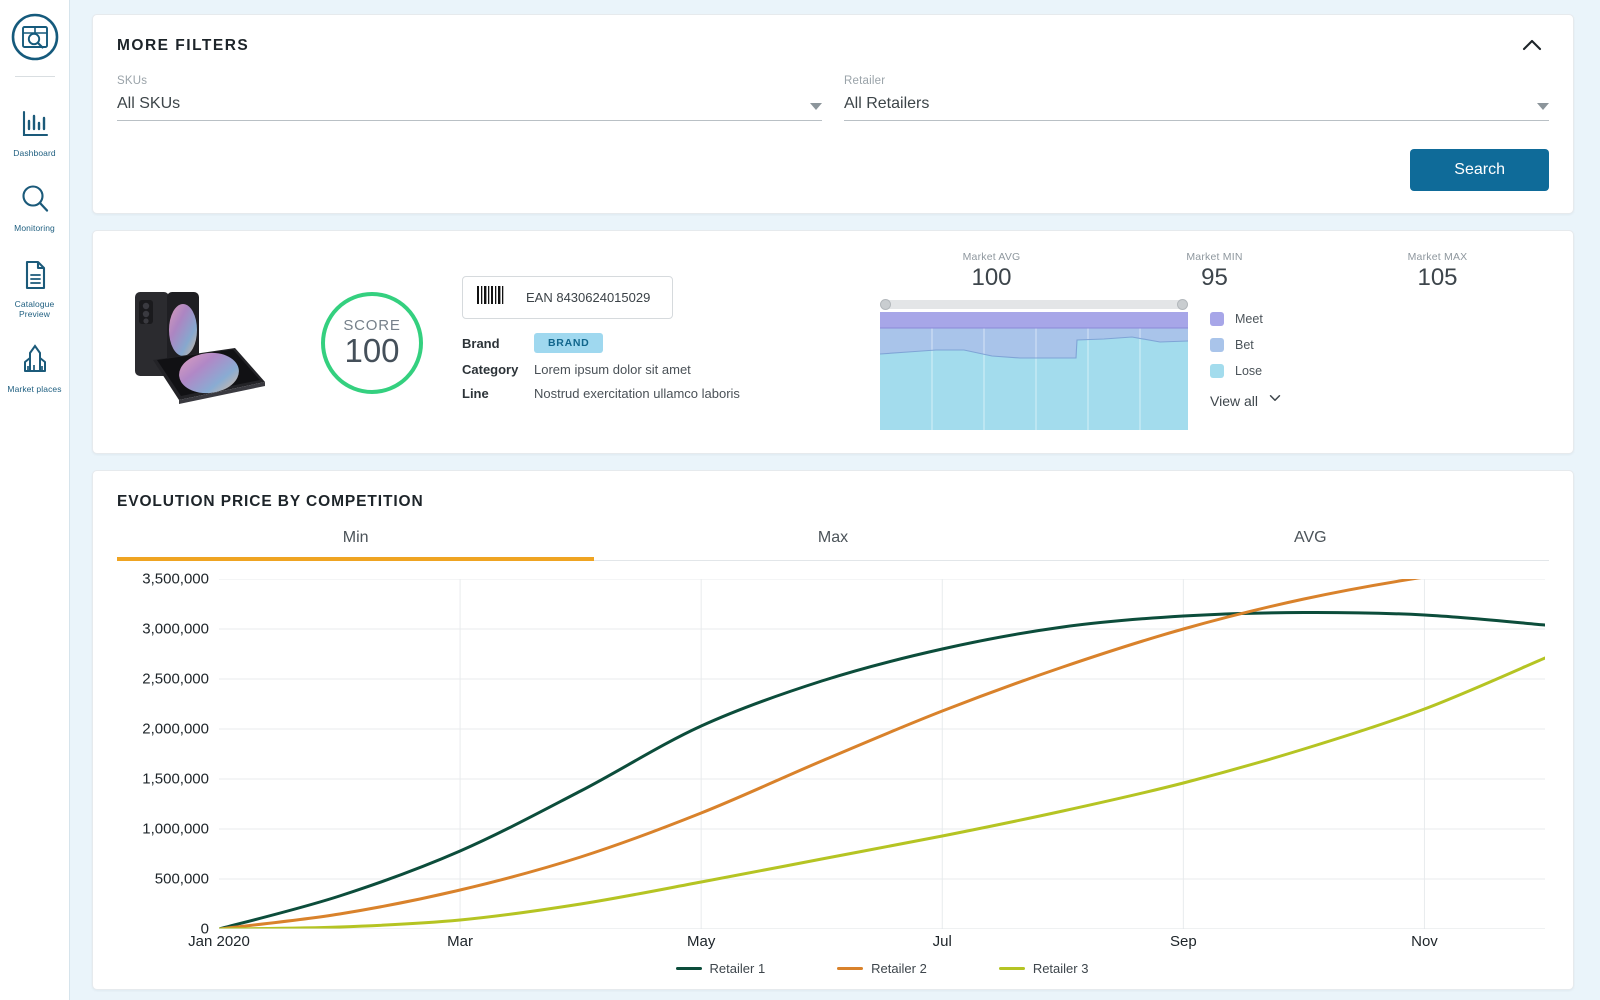  I want to click on tab-max: Max, so click(832, 544).